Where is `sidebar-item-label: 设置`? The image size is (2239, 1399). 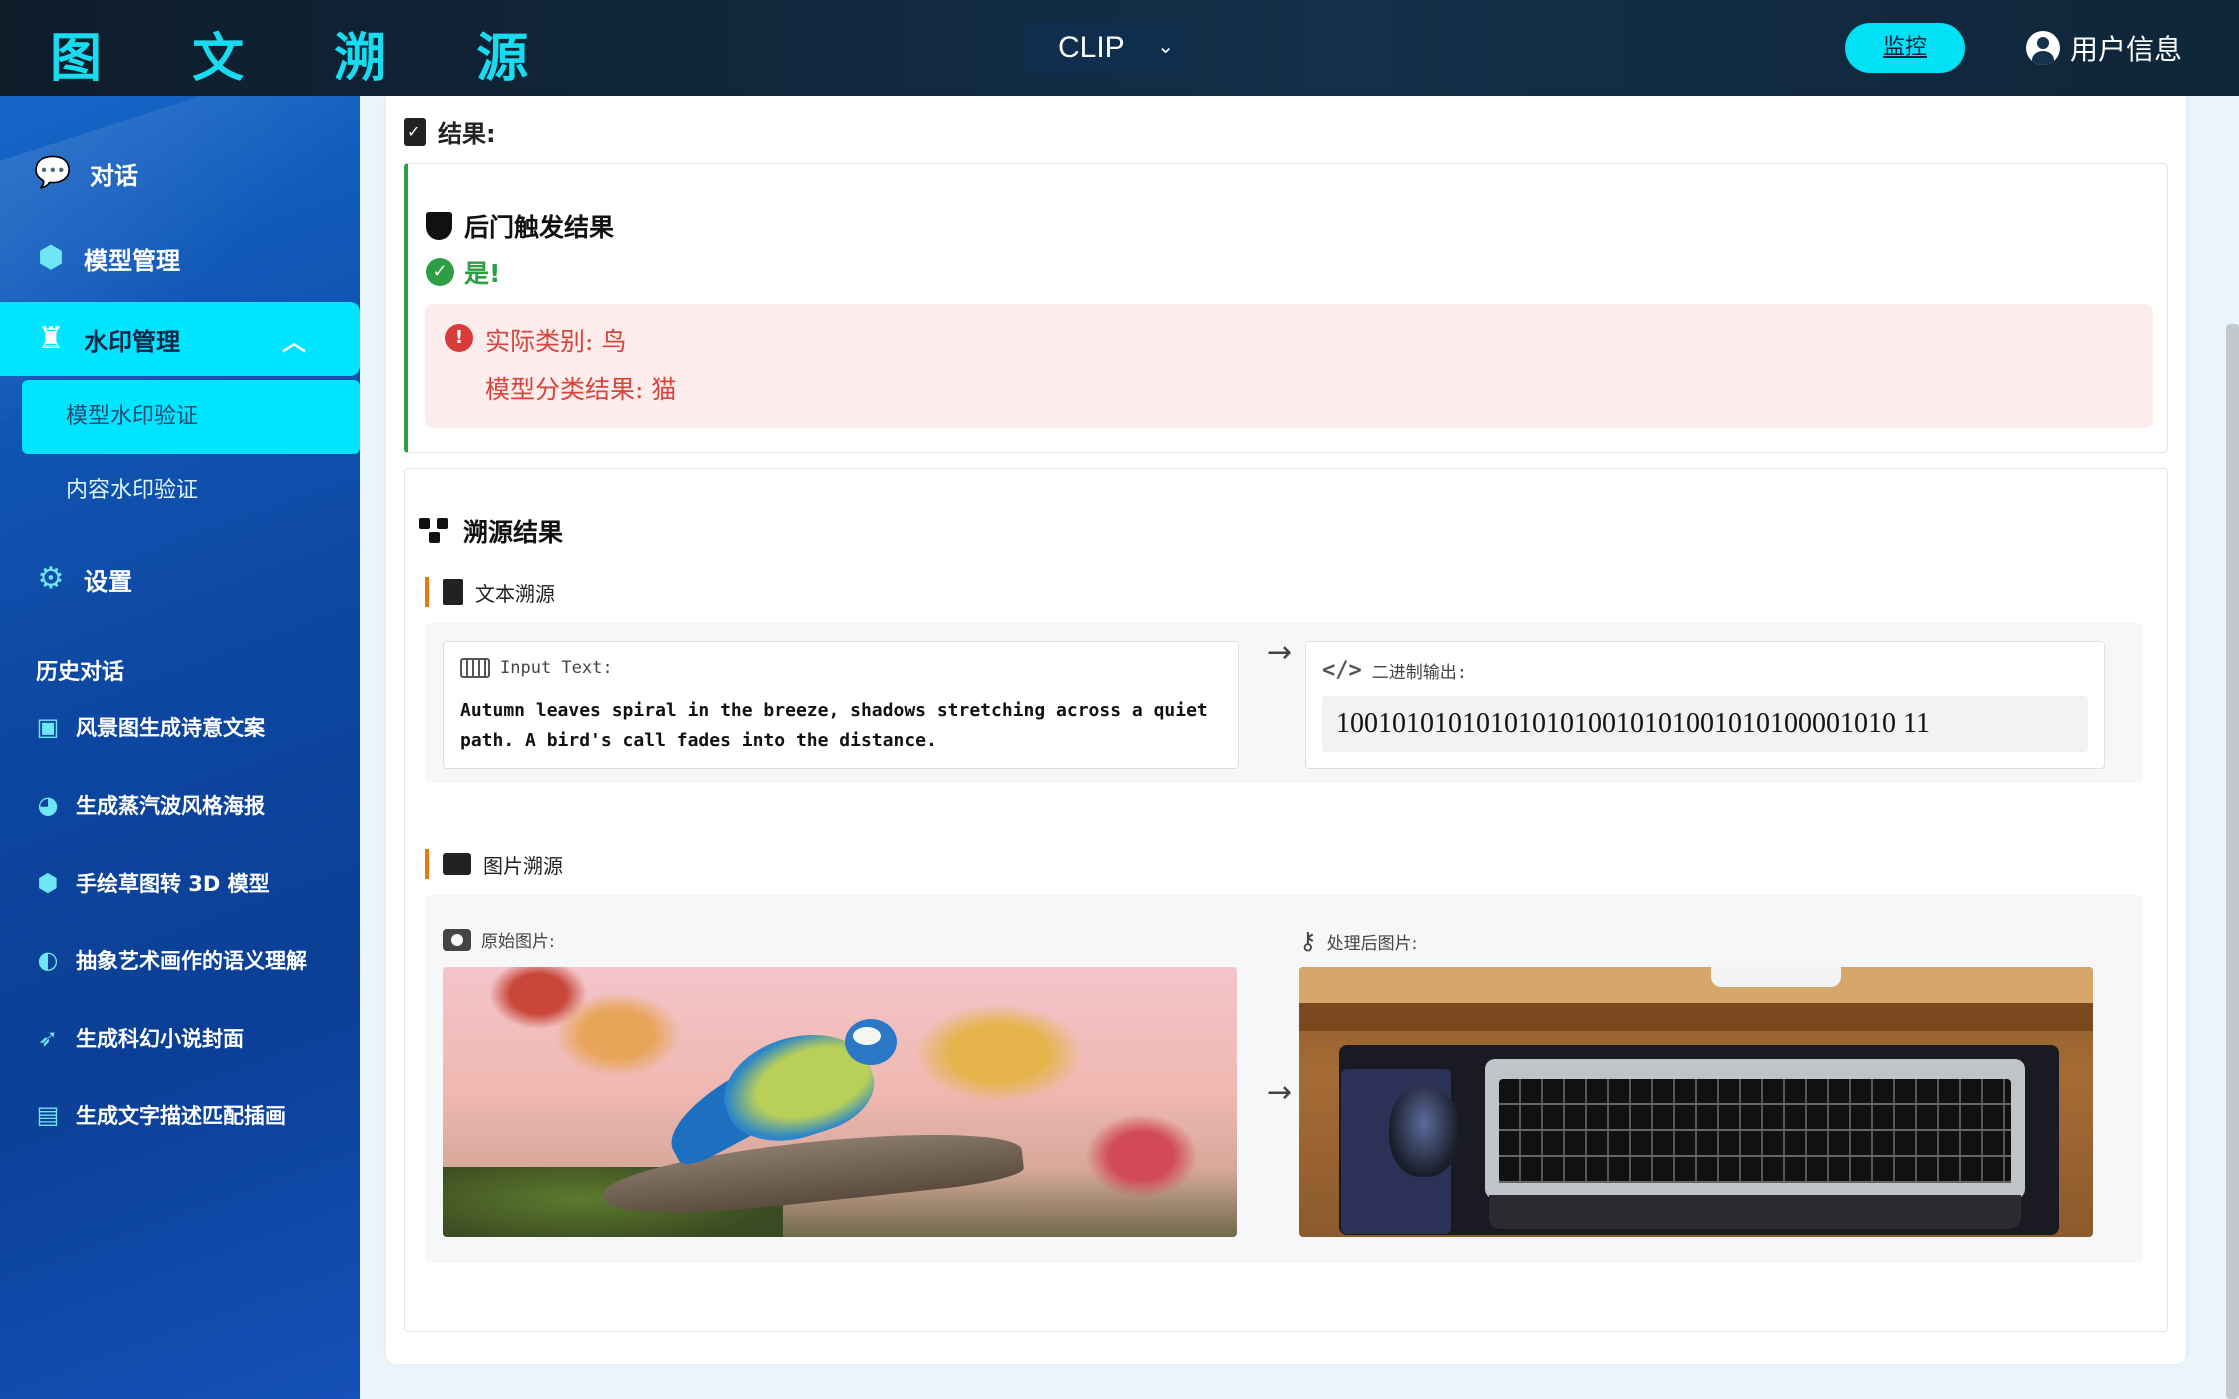 sidebar-item-label: 设置 is located at coordinates (108, 581).